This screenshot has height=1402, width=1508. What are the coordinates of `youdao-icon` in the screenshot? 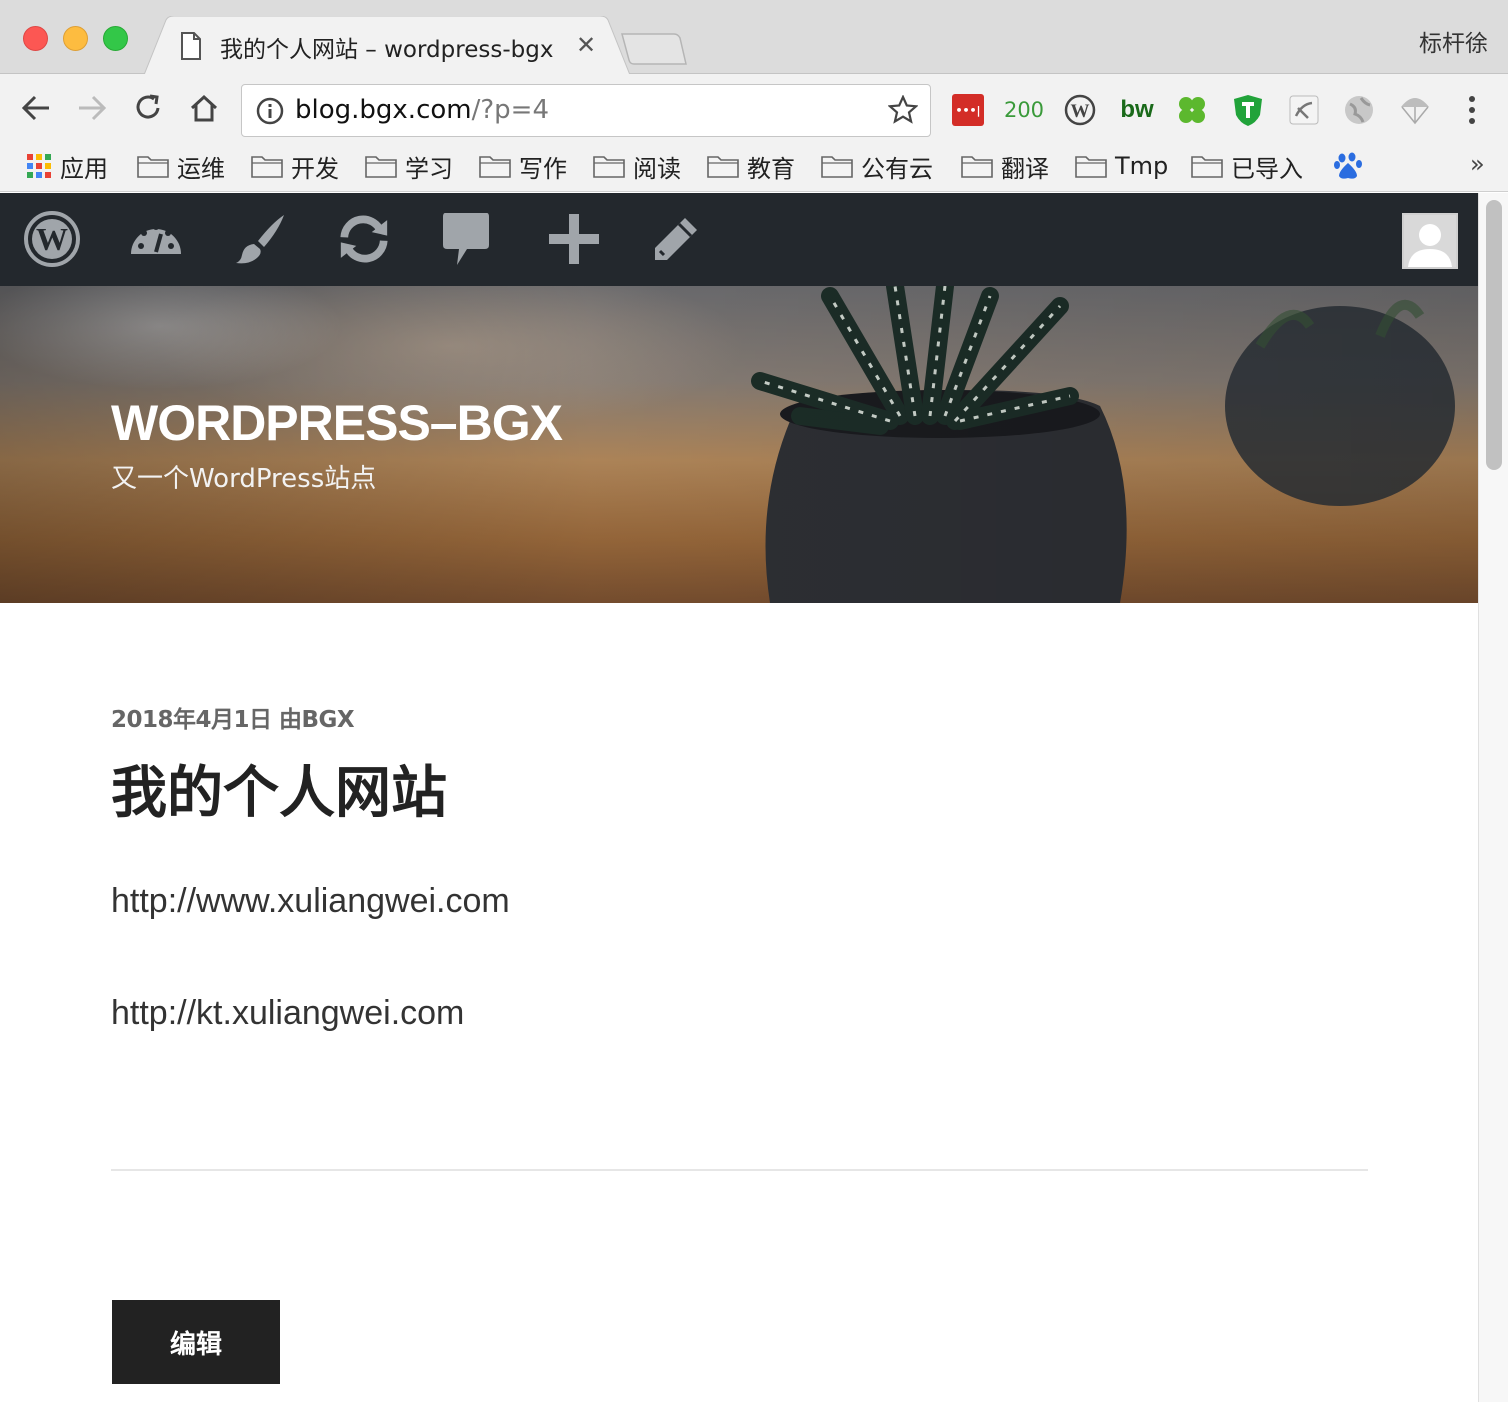 It's located at (1304, 110).